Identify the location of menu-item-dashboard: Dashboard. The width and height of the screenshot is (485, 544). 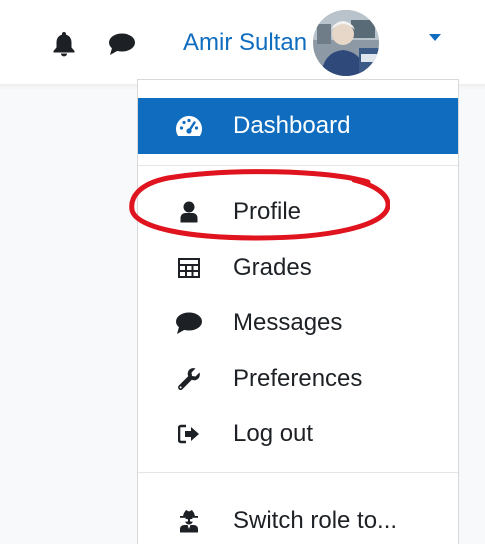
(298, 126).